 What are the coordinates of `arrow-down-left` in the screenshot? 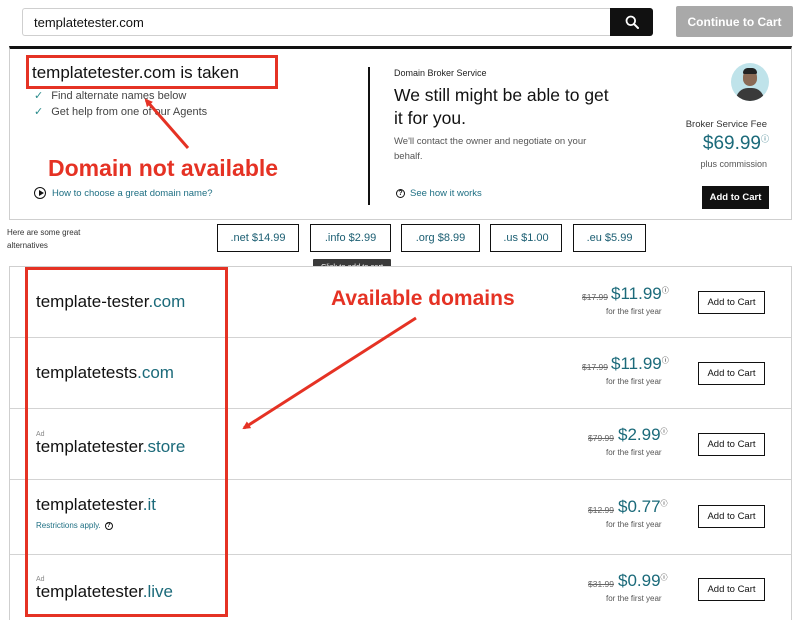 It's located at (329, 373).